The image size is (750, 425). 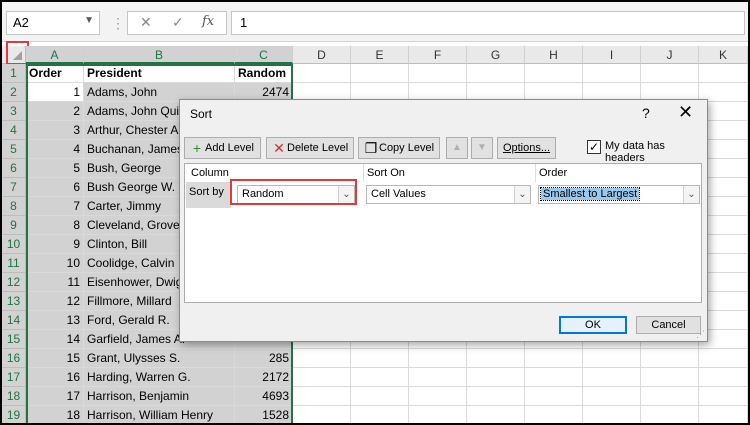 I want to click on row-header: 19, so click(x=14, y=414).